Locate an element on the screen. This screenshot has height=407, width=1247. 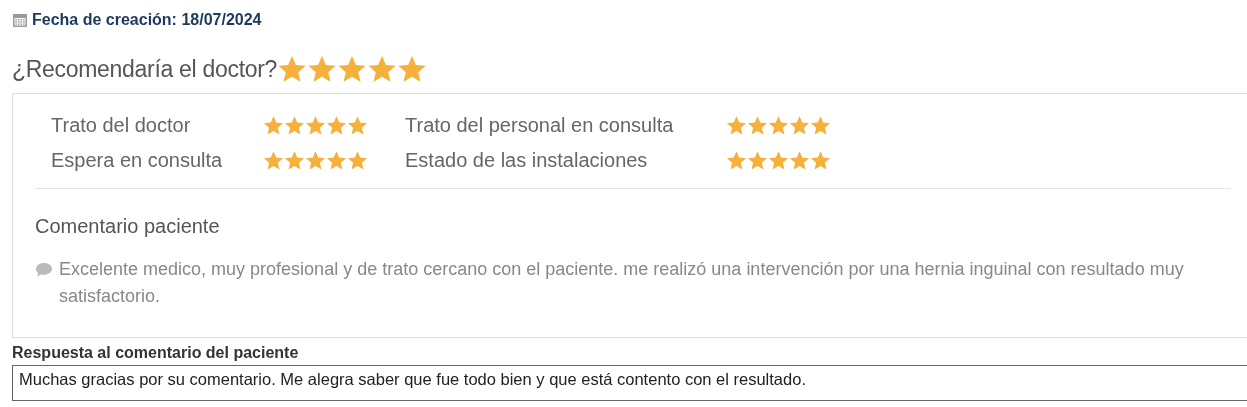
reply-field: Muchas gracias por su comentario. Me alegra saber que fue todo bien y que está contento con el resultado. is located at coordinates (629, 383).